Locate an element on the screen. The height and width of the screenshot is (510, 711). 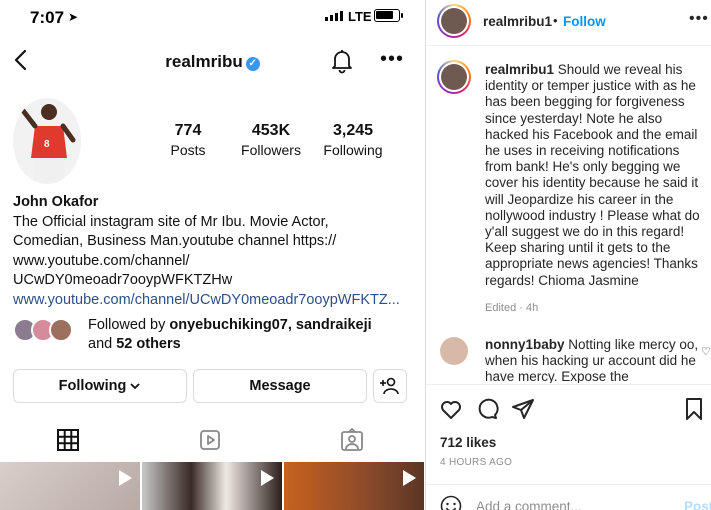
caption-author-avatar is located at coordinates (454, 77).